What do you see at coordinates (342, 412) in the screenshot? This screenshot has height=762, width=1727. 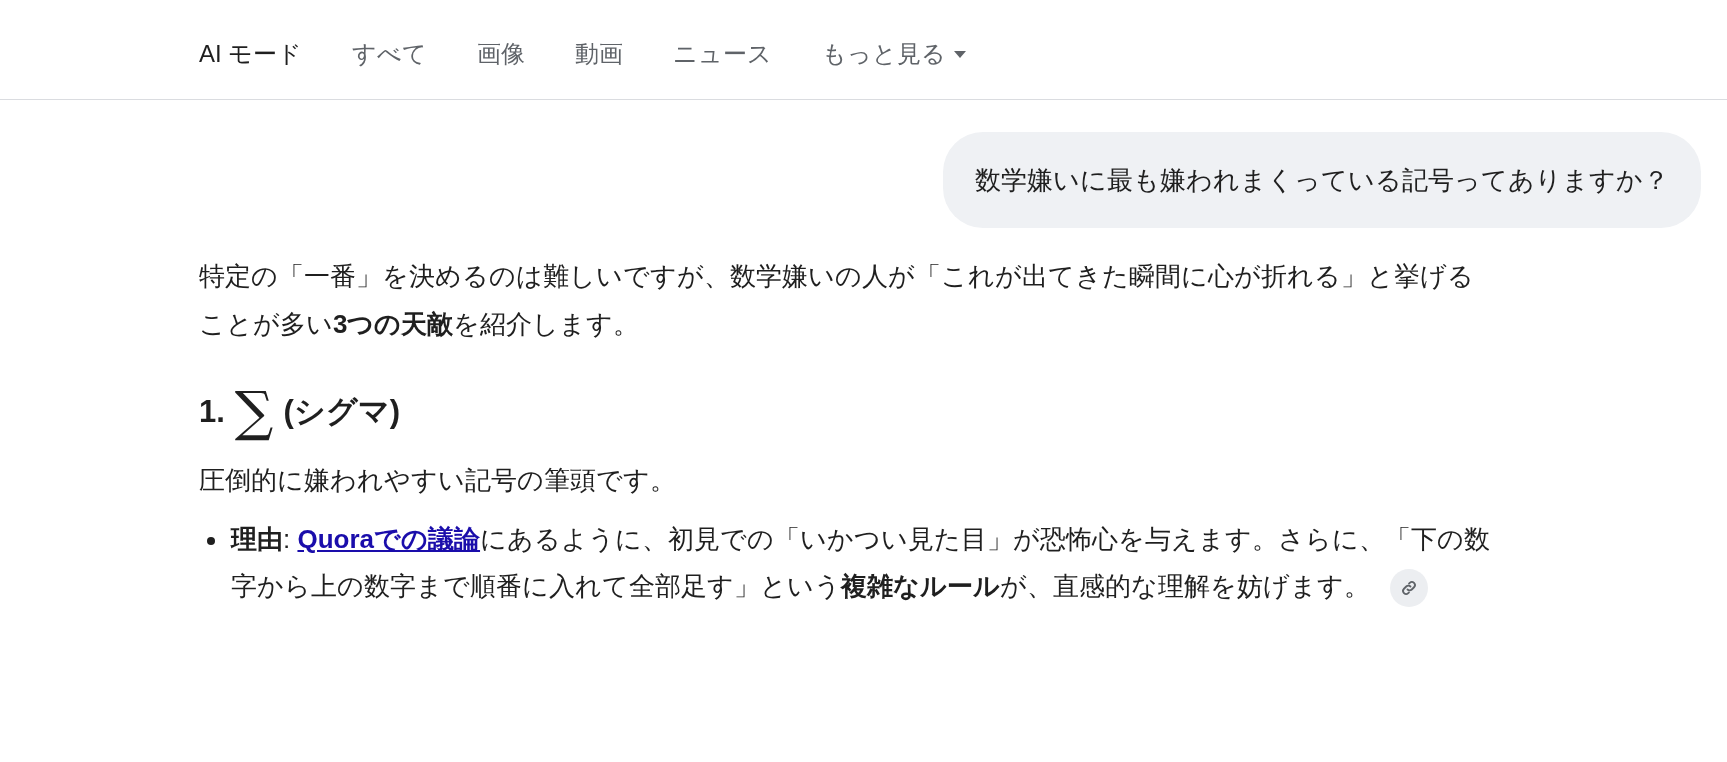 I see `section-title: (シグマ)` at bounding box center [342, 412].